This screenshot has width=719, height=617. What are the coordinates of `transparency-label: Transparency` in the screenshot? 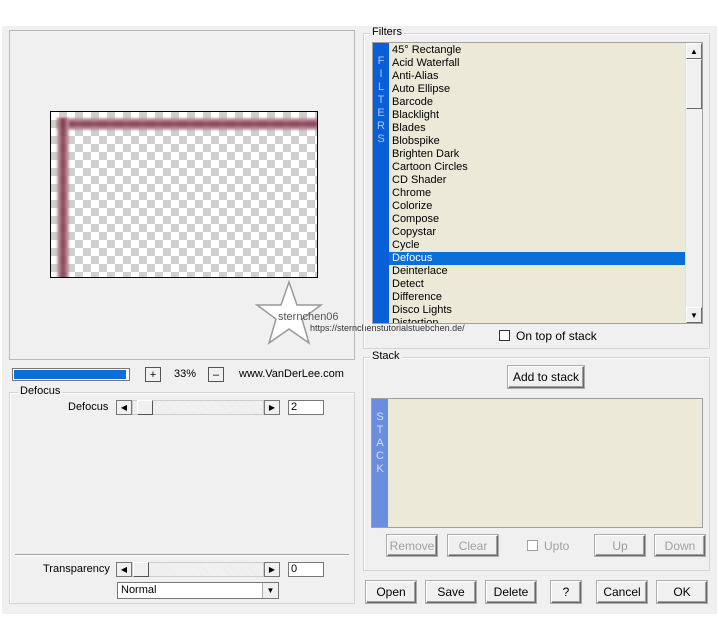 It's located at (76, 569).